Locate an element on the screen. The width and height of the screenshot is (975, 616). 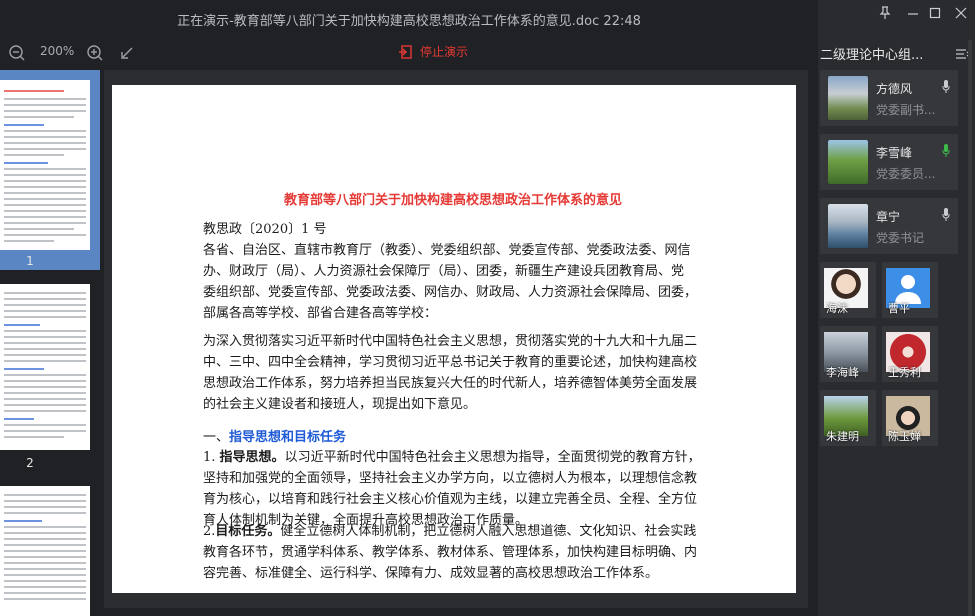
text-line: 部属各高等学校、部省合建各高等学校： is located at coordinates (320, 313).